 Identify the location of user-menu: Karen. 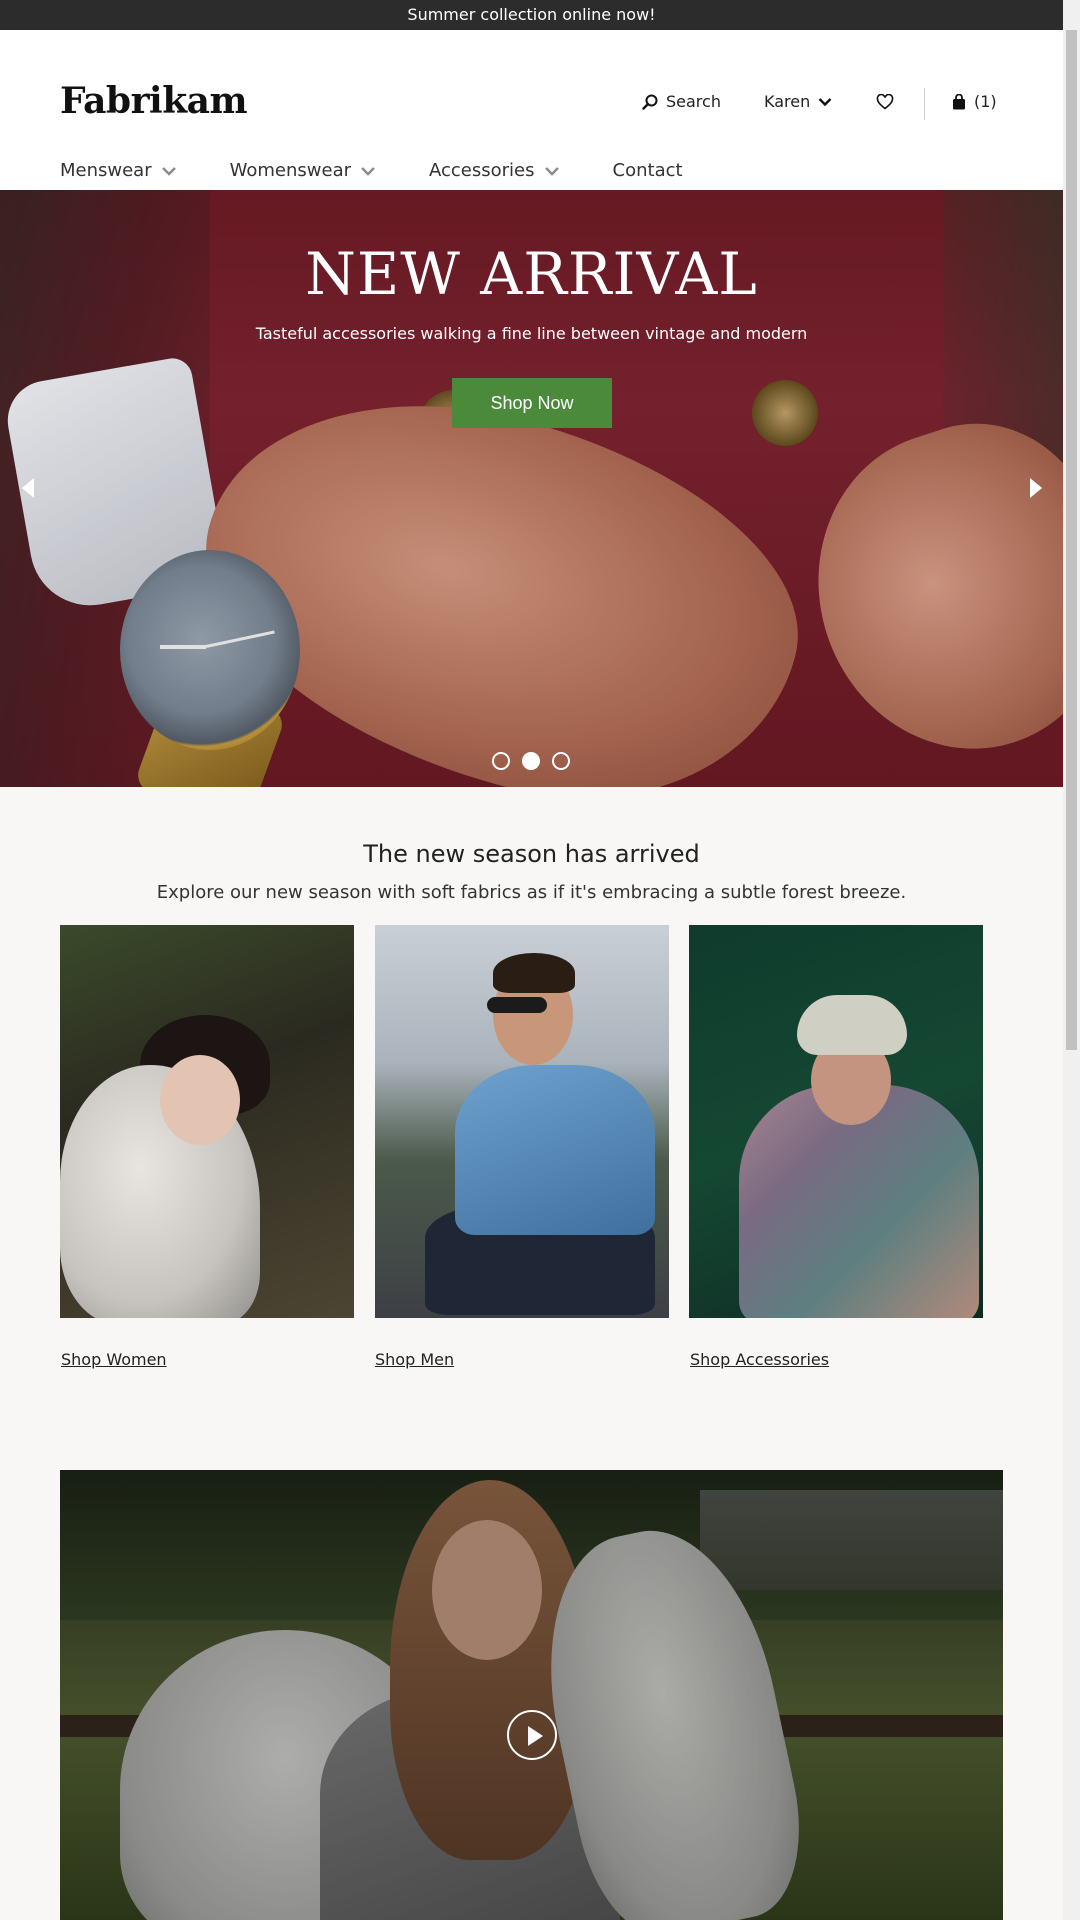
(798, 101).